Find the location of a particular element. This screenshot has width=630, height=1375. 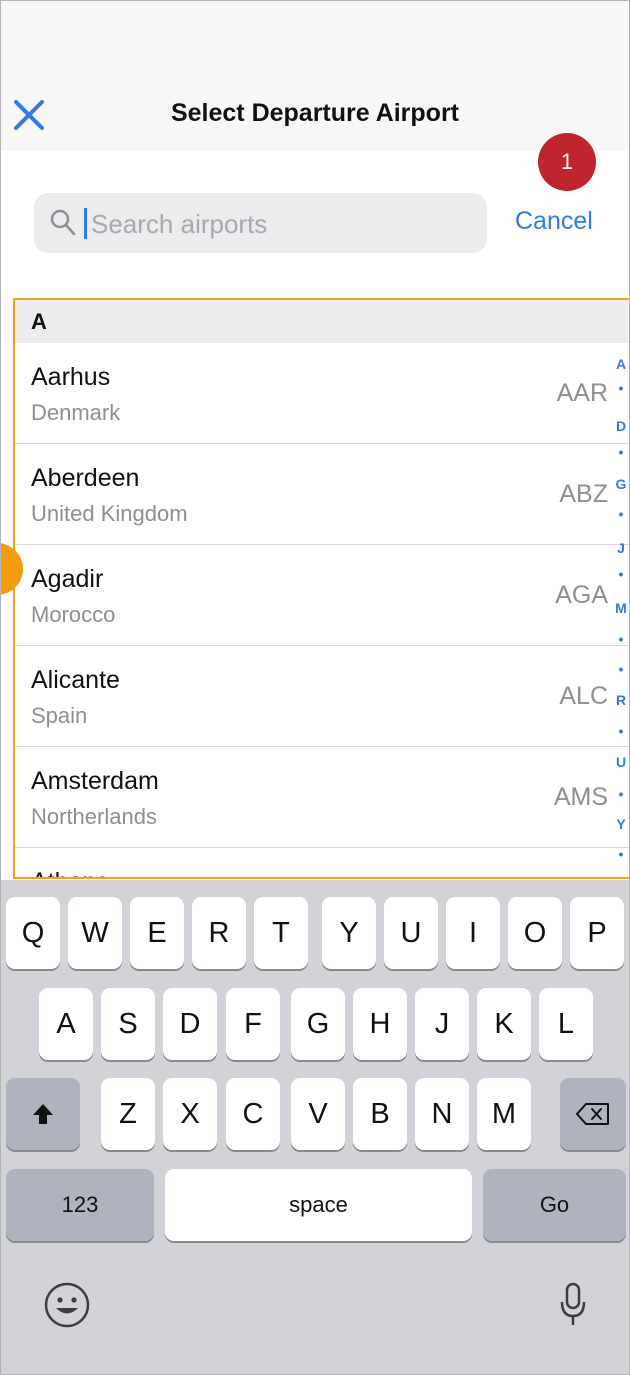

backspace-key is located at coordinates (593, 1114).